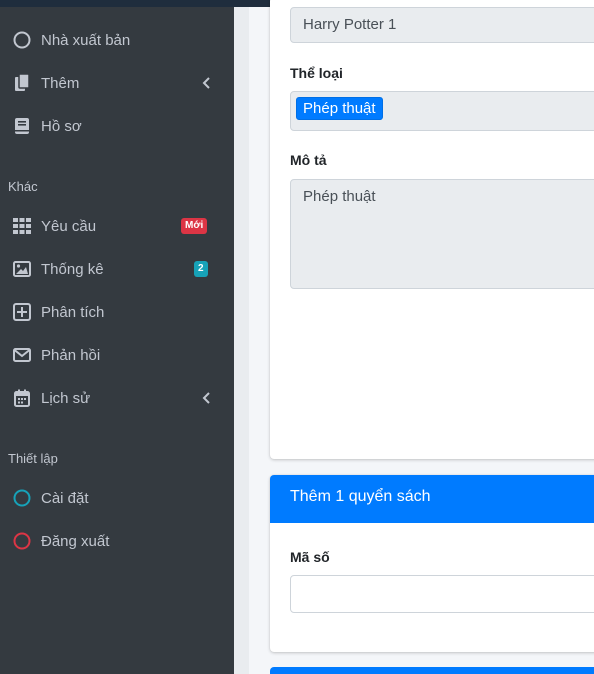  Describe the element at coordinates (33, 458) in the screenshot. I see `section-header-settings: Thiết lập` at that location.